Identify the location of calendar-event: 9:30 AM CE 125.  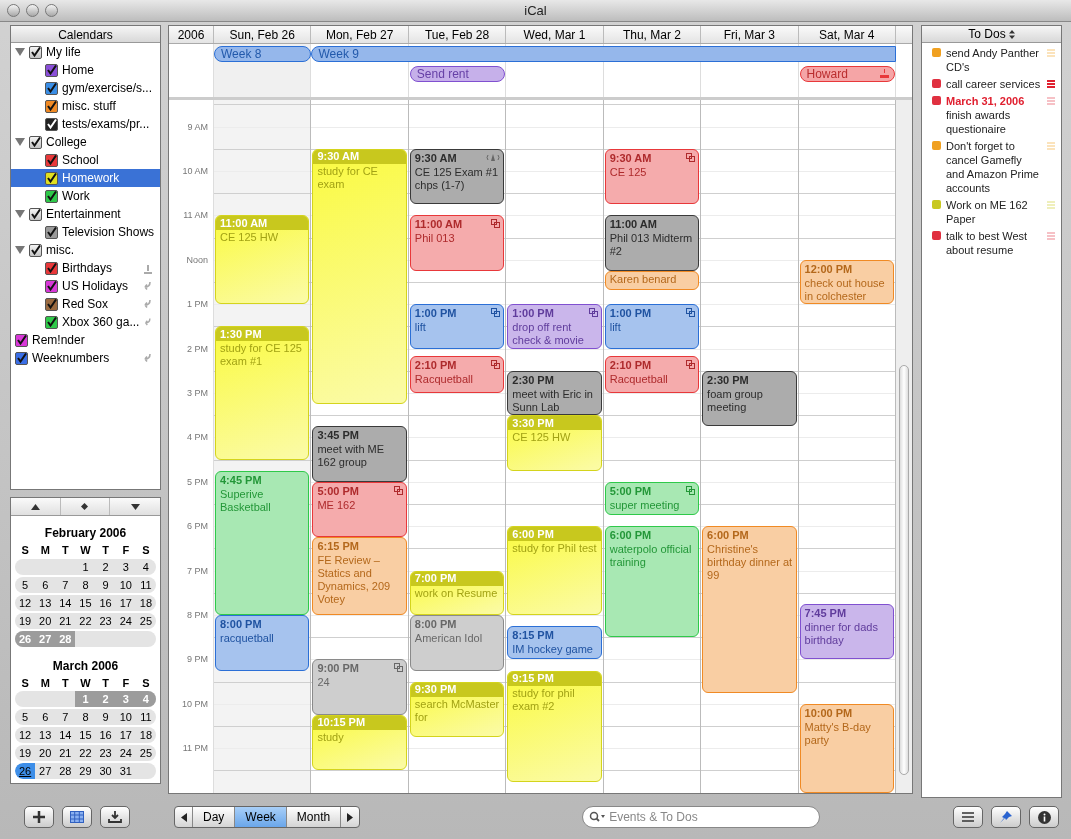
(652, 176).